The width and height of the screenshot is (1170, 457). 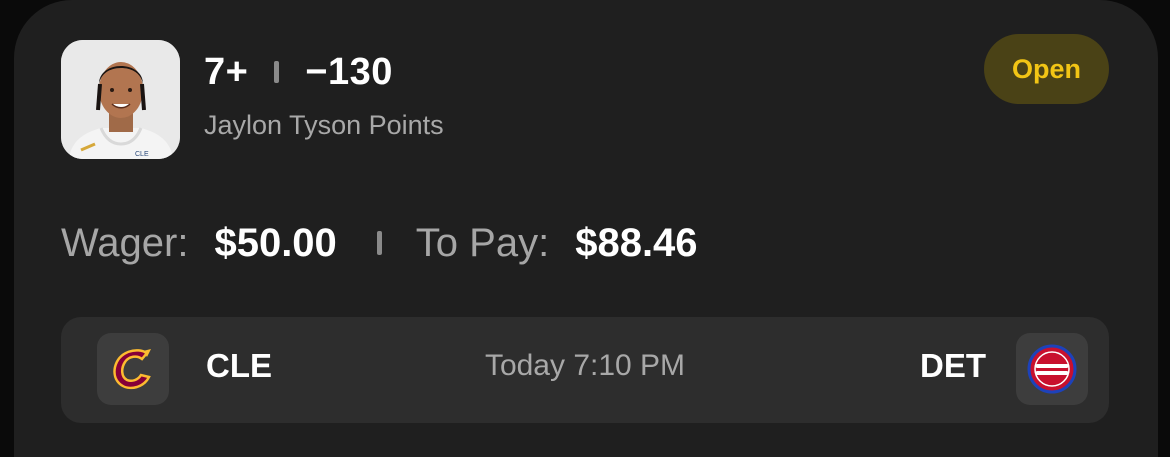 I want to click on player-avatar: CLE, so click(x=120, y=99).